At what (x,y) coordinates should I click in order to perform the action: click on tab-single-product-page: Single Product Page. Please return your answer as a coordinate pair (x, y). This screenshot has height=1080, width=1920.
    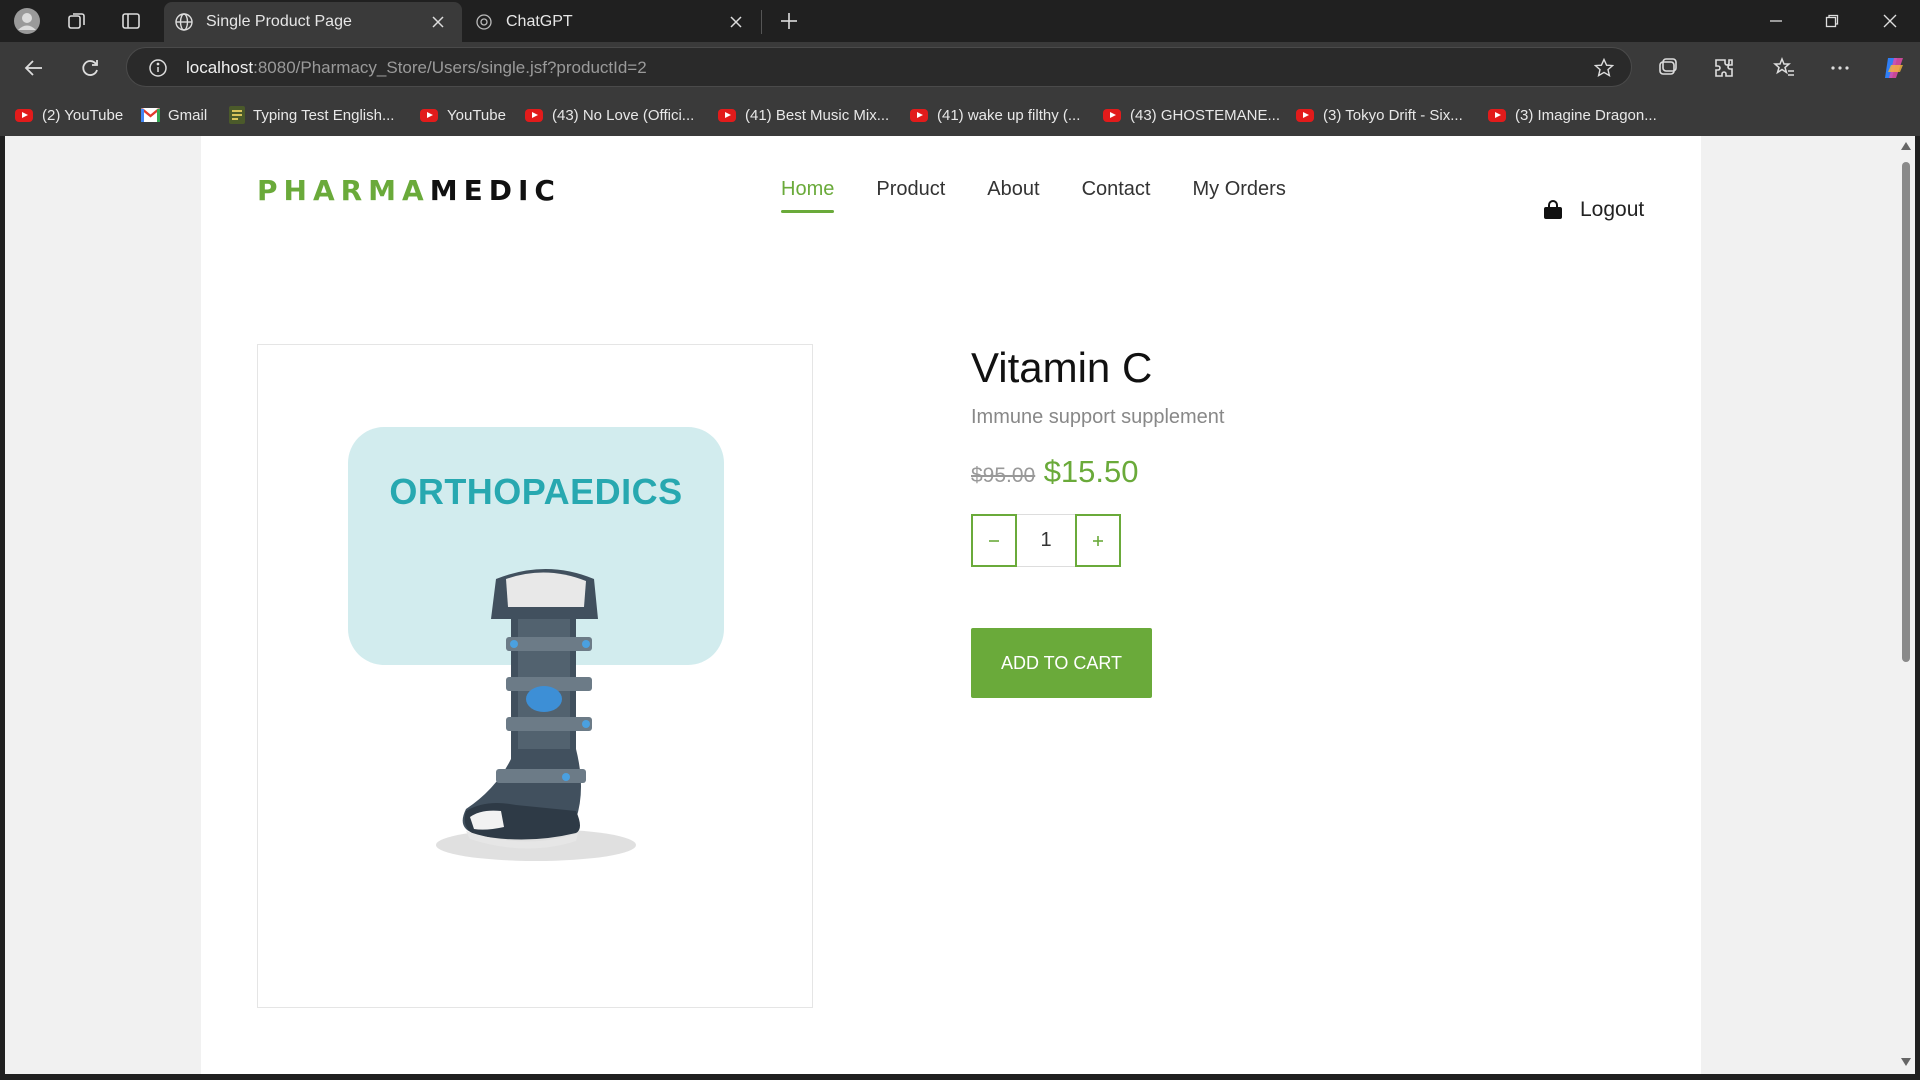
    Looking at the image, I should click on (313, 22).